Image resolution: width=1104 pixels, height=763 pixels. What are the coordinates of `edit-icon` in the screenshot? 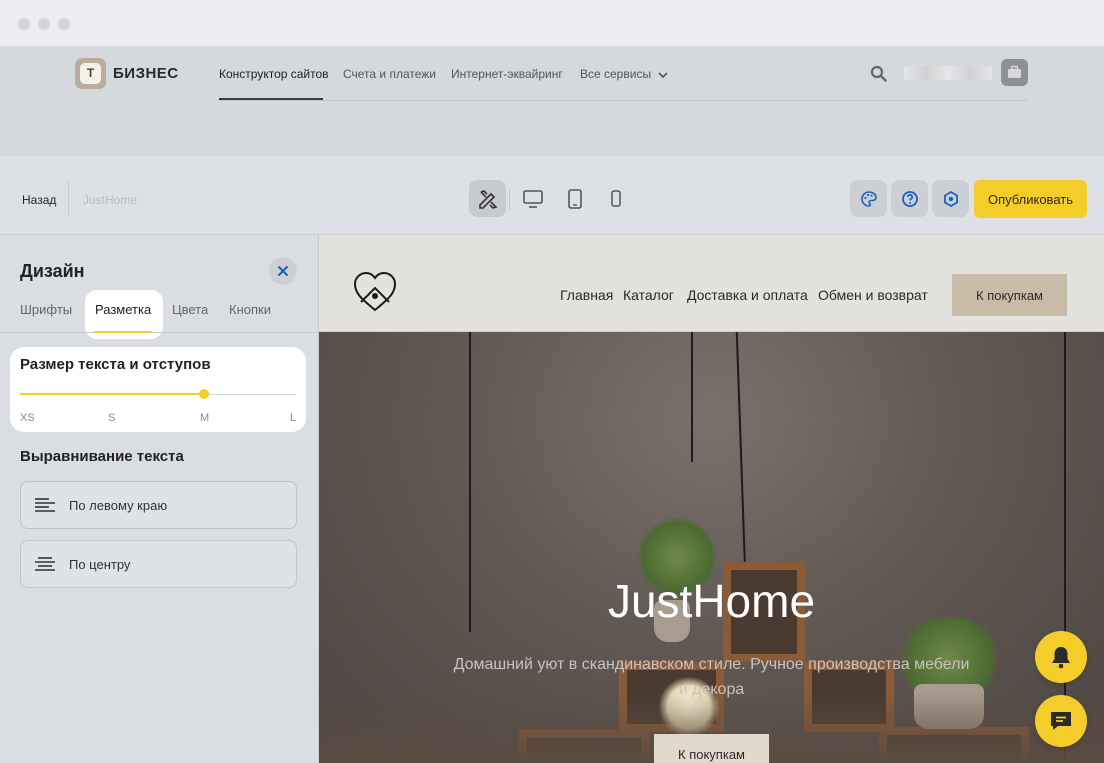 It's located at (487, 199).